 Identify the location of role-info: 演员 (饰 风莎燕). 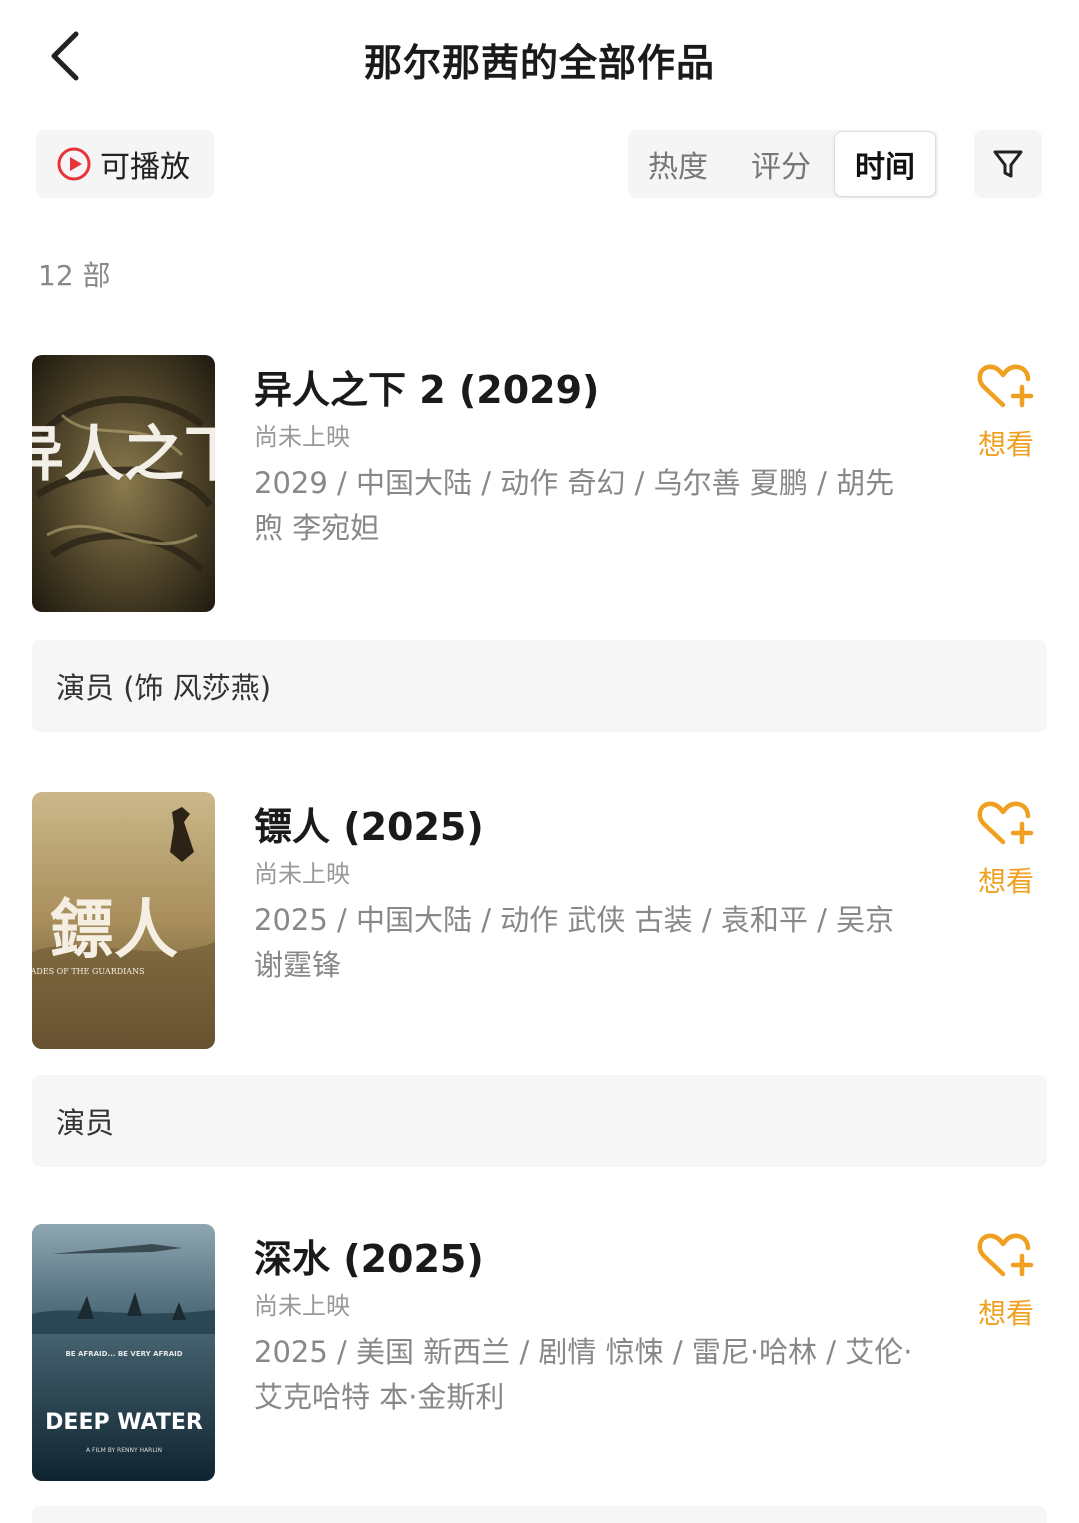
(539, 686).